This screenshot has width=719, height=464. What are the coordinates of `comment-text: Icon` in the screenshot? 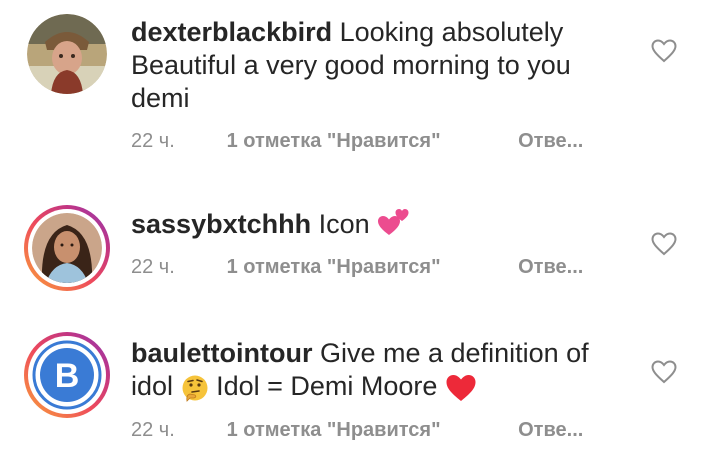 It's located at (344, 224).